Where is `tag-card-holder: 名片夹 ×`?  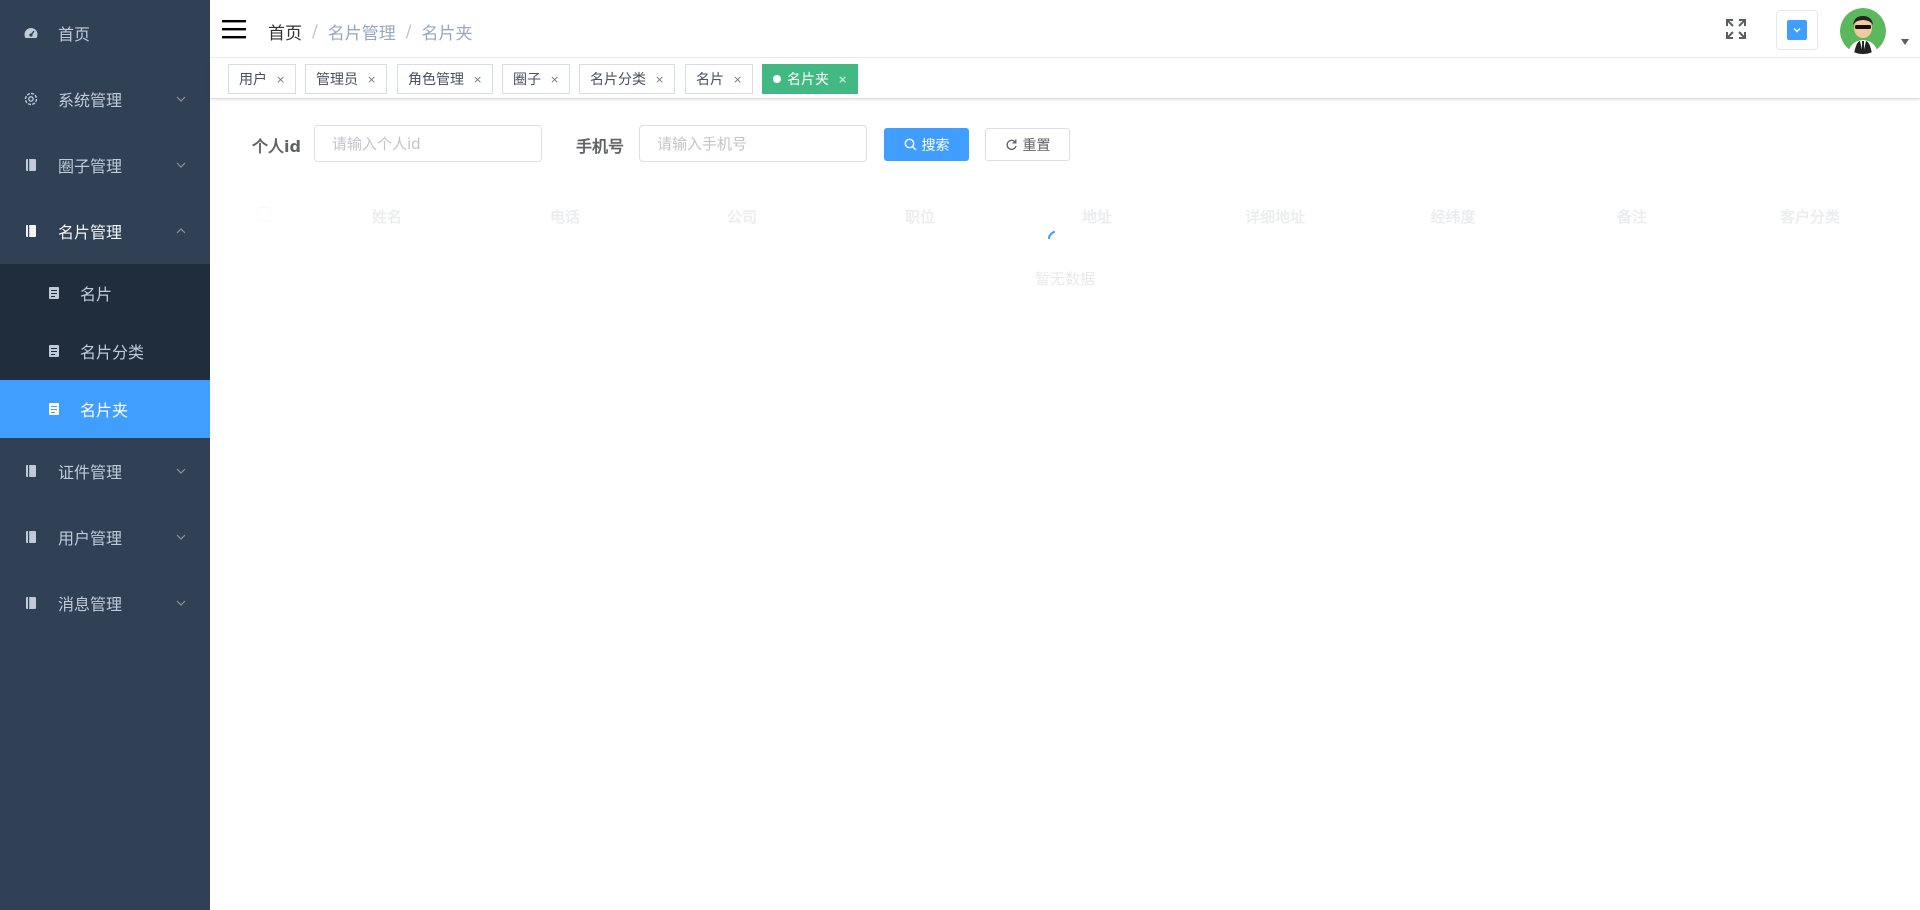 tag-card-holder: 名片夹 × is located at coordinates (810, 79).